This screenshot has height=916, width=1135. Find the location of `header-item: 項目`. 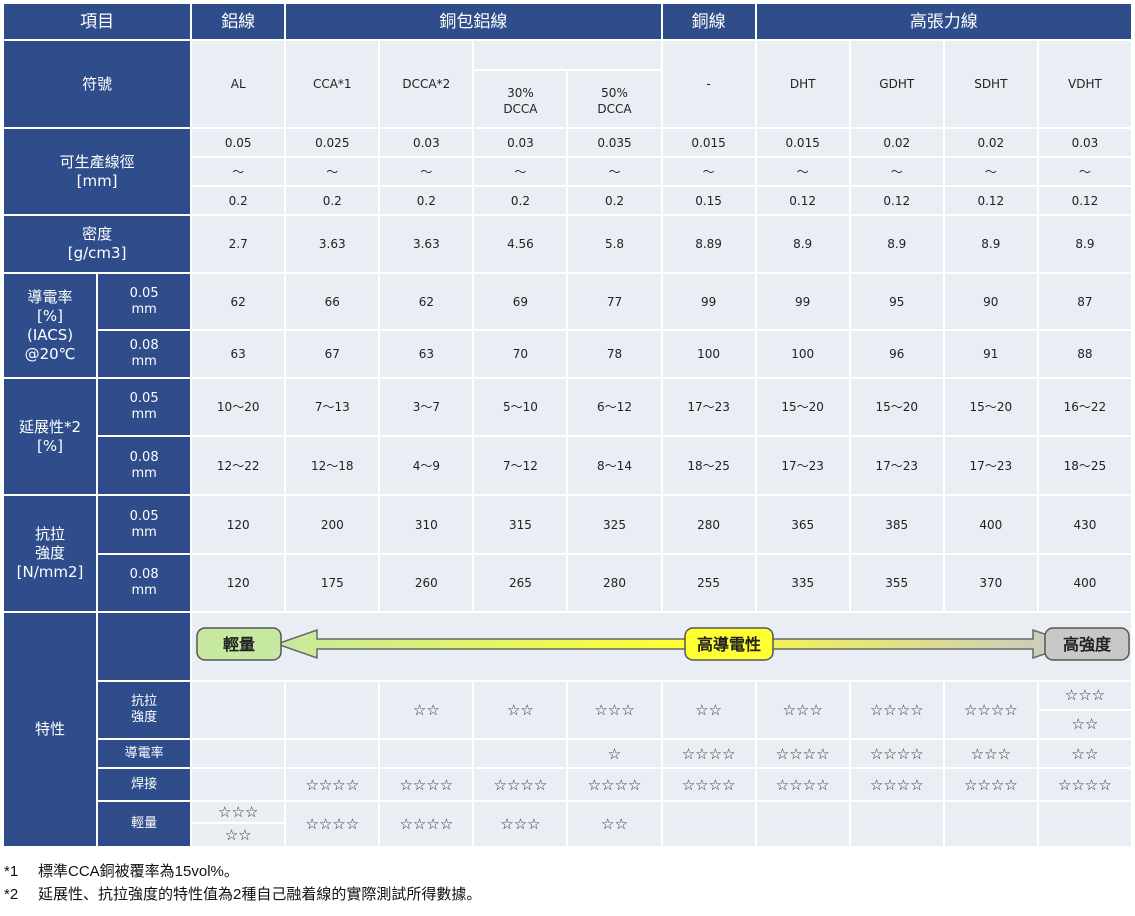

header-item: 項目 is located at coordinates (97, 21).